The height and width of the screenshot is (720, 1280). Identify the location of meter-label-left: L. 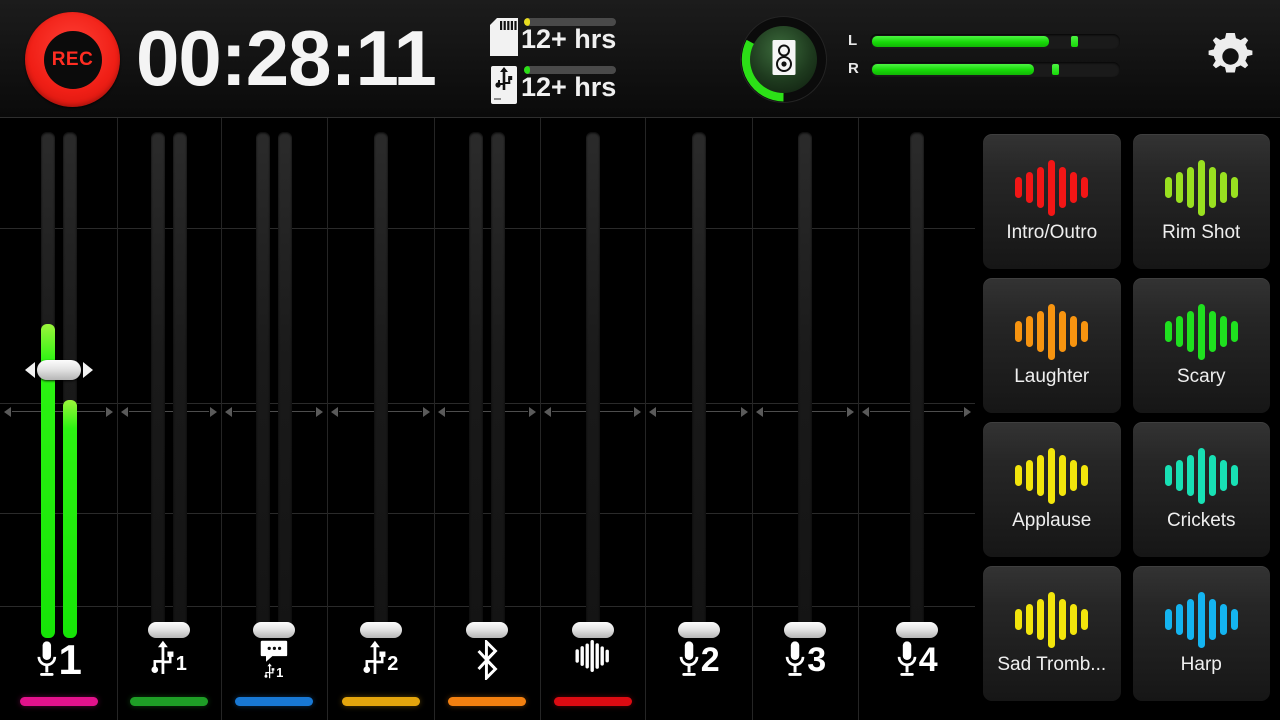
(853, 40).